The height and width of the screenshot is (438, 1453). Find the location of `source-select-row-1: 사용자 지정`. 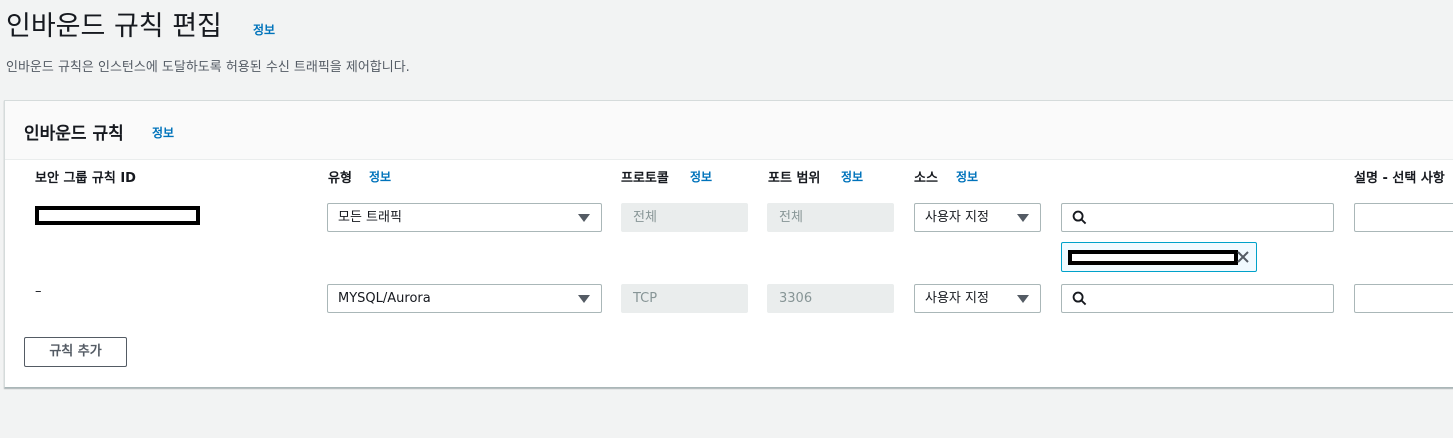

source-select-row-1: 사용자 지정 is located at coordinates (977, 217).